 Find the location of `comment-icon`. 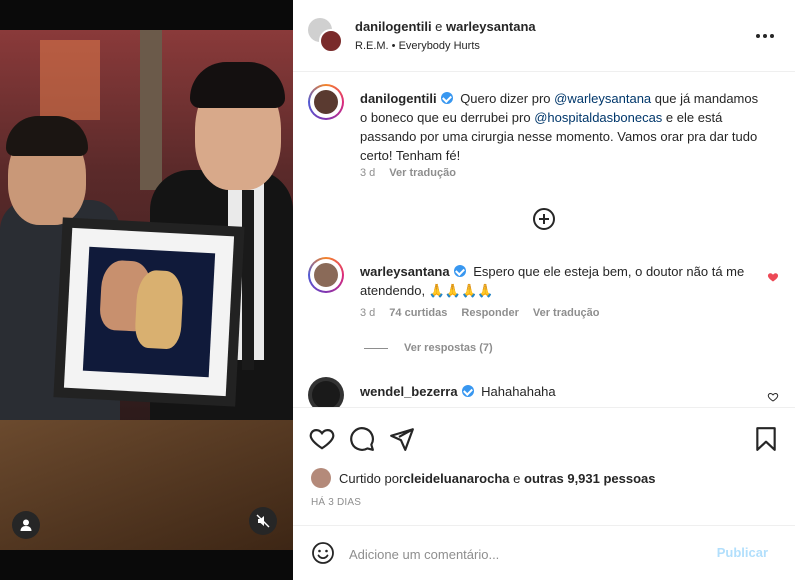

comment-icon is located at coordinates (362, 439).